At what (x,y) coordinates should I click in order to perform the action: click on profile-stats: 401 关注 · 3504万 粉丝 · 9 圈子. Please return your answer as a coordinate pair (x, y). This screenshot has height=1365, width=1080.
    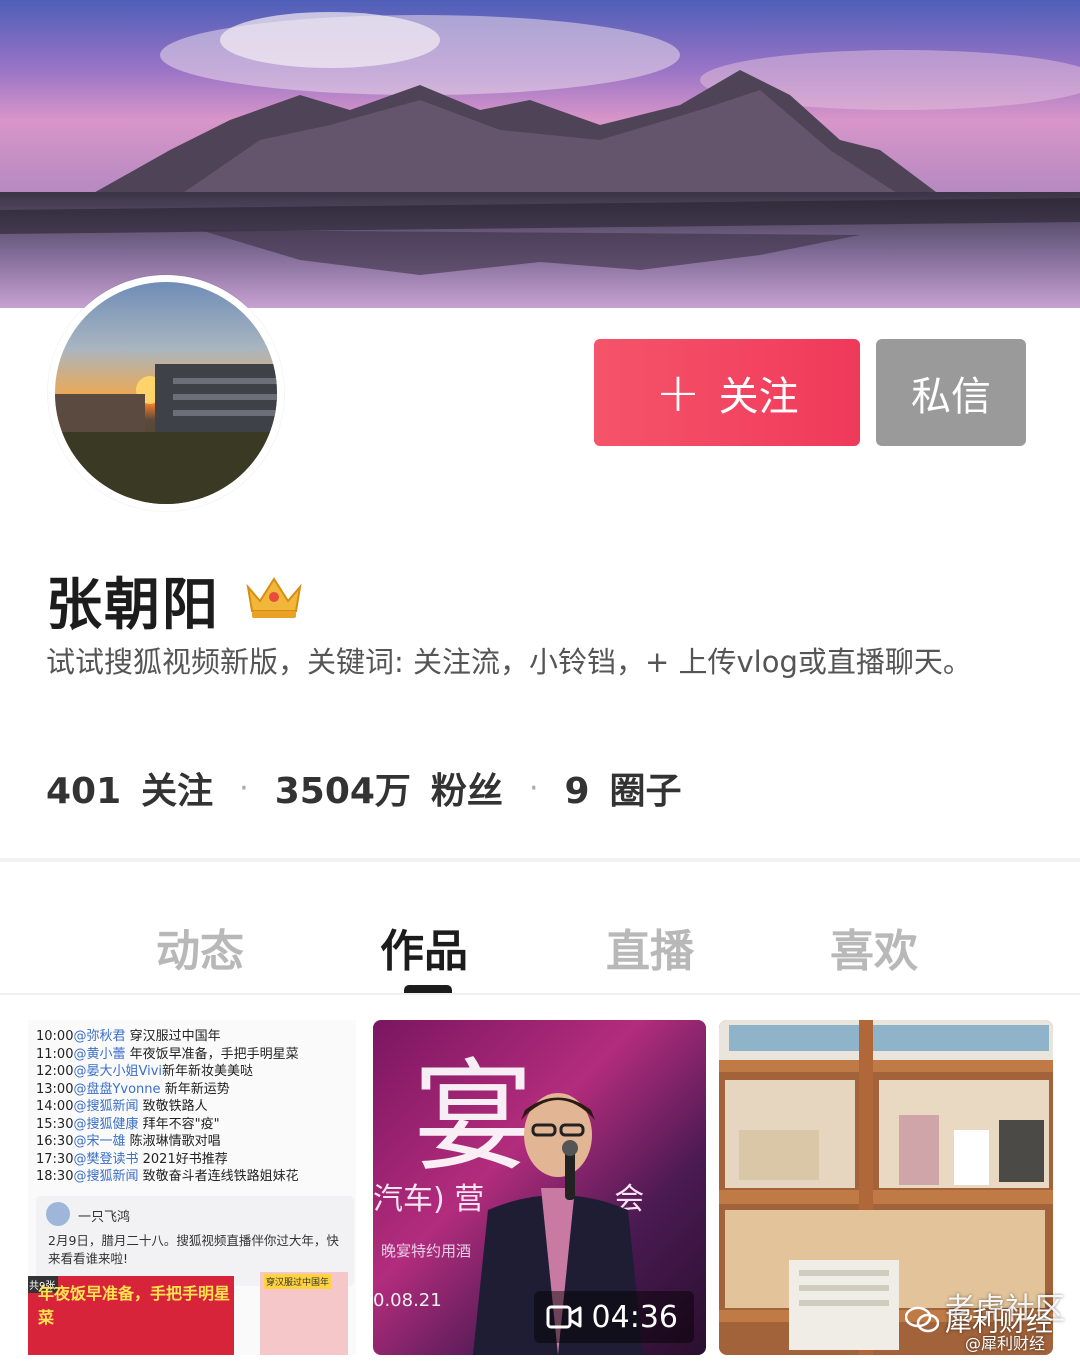
    Looking at the image, I should click on (364, 788).